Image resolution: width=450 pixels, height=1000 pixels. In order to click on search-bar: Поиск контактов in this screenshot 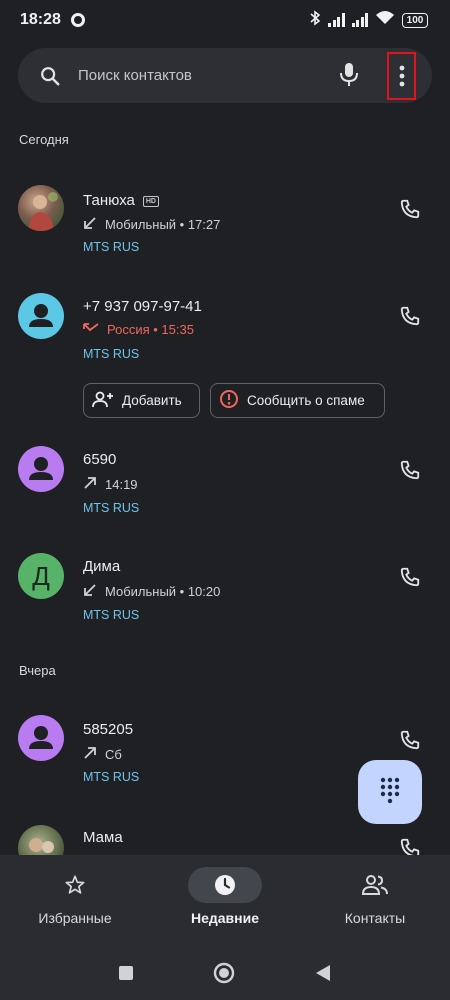, I will do `click(225, 75)`.